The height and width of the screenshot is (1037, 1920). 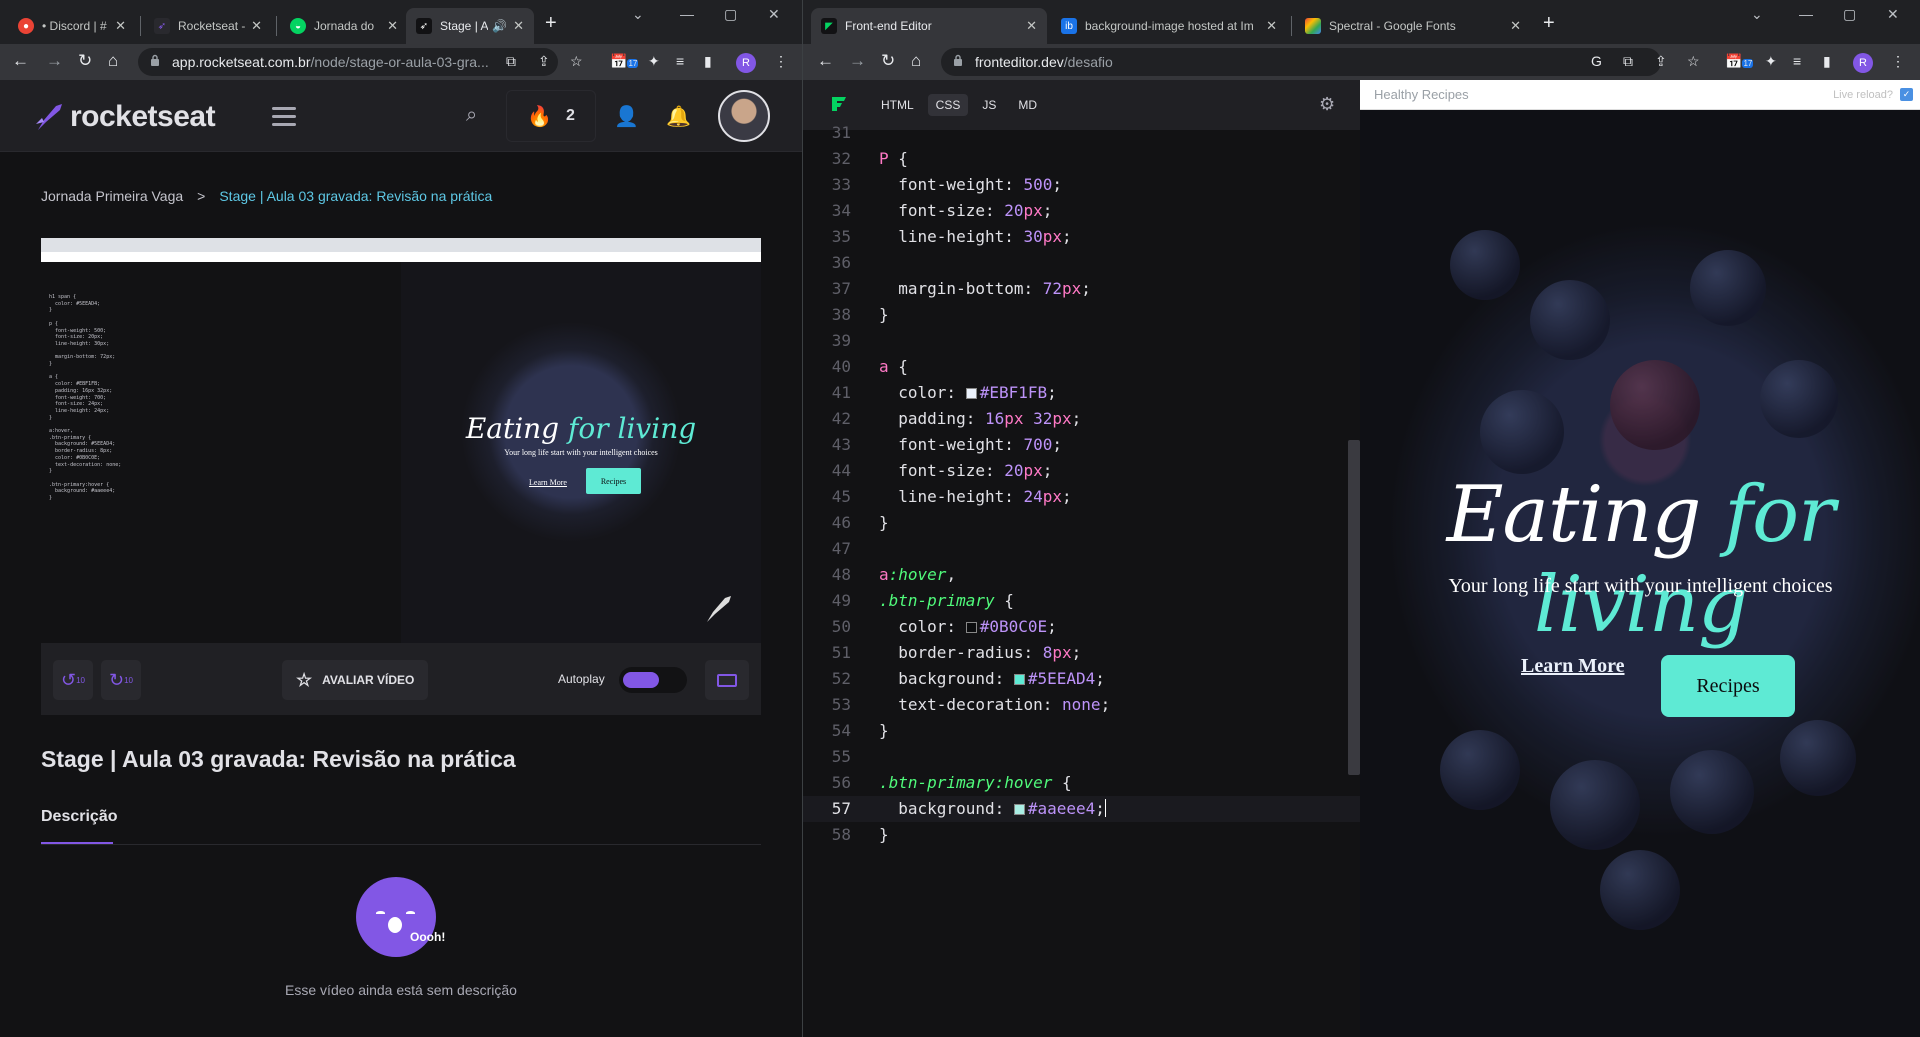 I want to click on autoplay-toggle, so click(x=653, y=680).